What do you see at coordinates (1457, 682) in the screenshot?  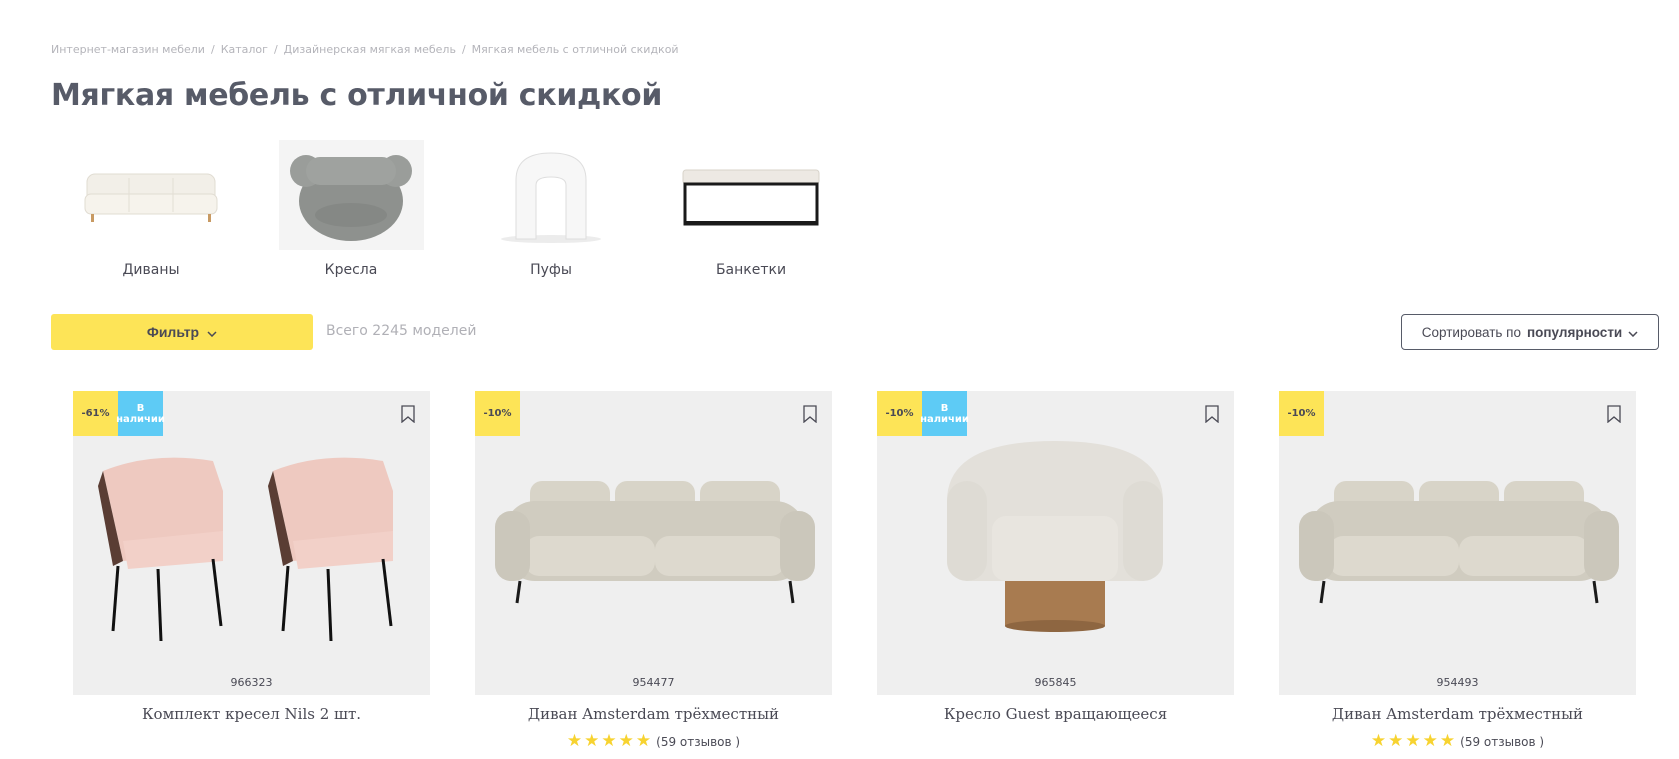 I see `product-sku: 954493` at bounding box center [1457, 682].